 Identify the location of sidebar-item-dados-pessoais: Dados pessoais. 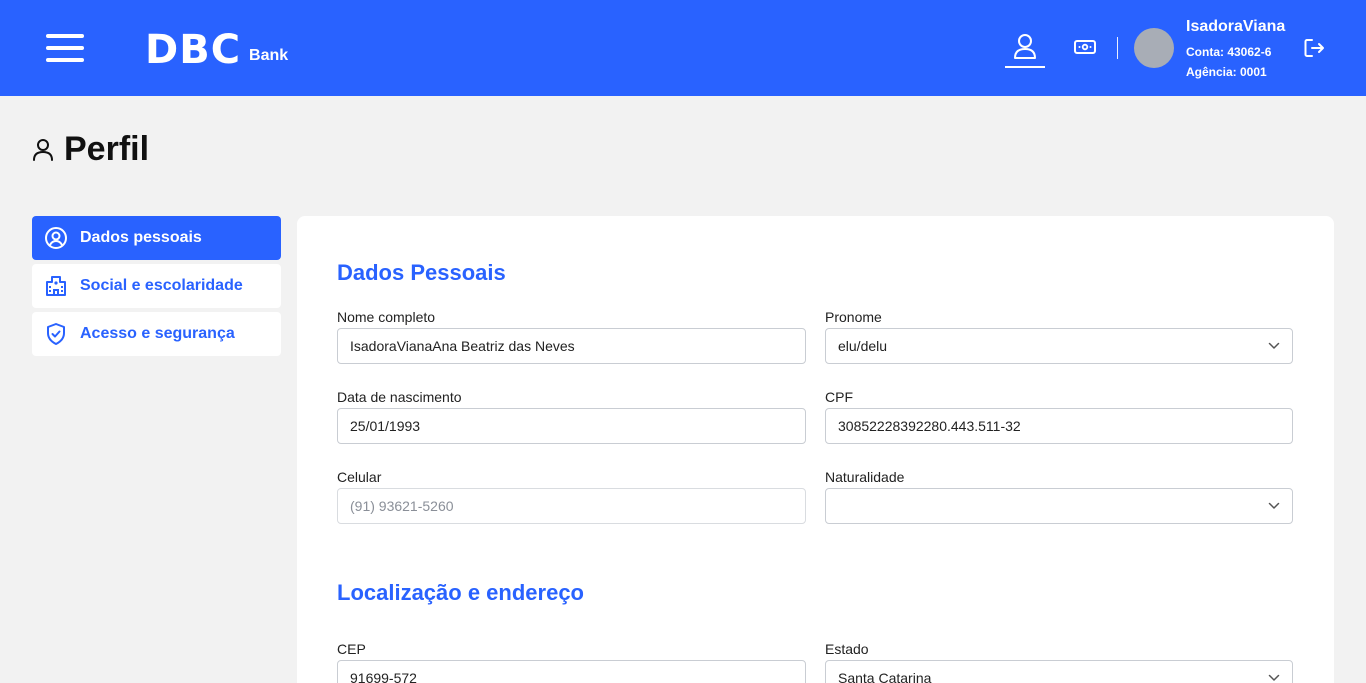
(156, 238).